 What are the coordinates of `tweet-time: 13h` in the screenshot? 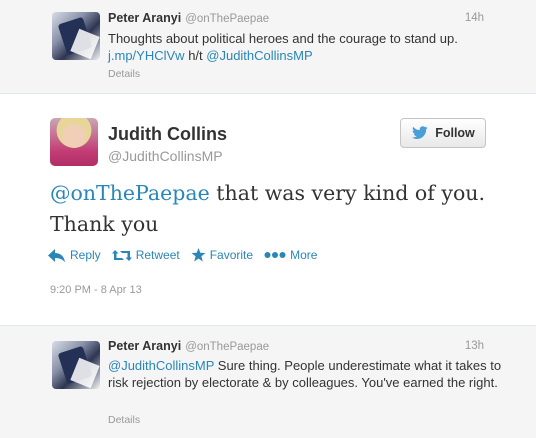 It's located at (474, 346).